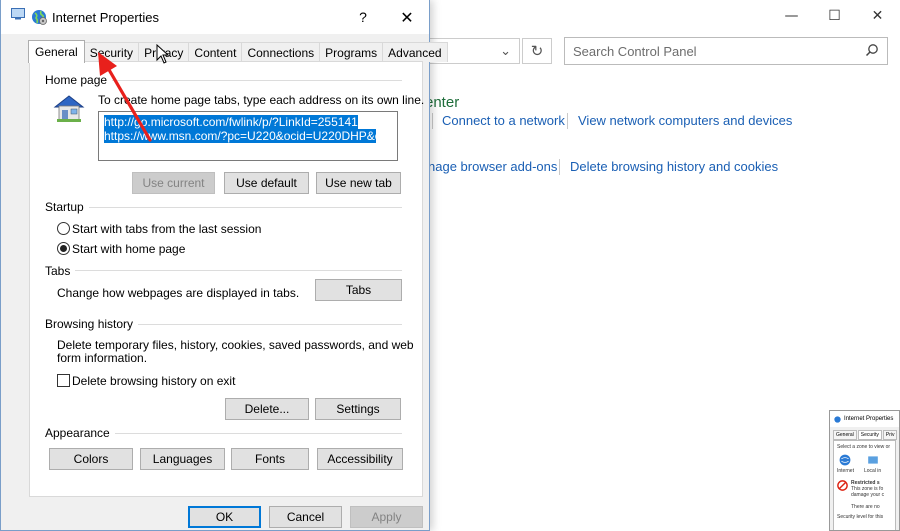  What do you see at coordinates (860, 517) in the screenshot?
I see `thumbnail-text: Security level for this` at bounding box center [860, 517].